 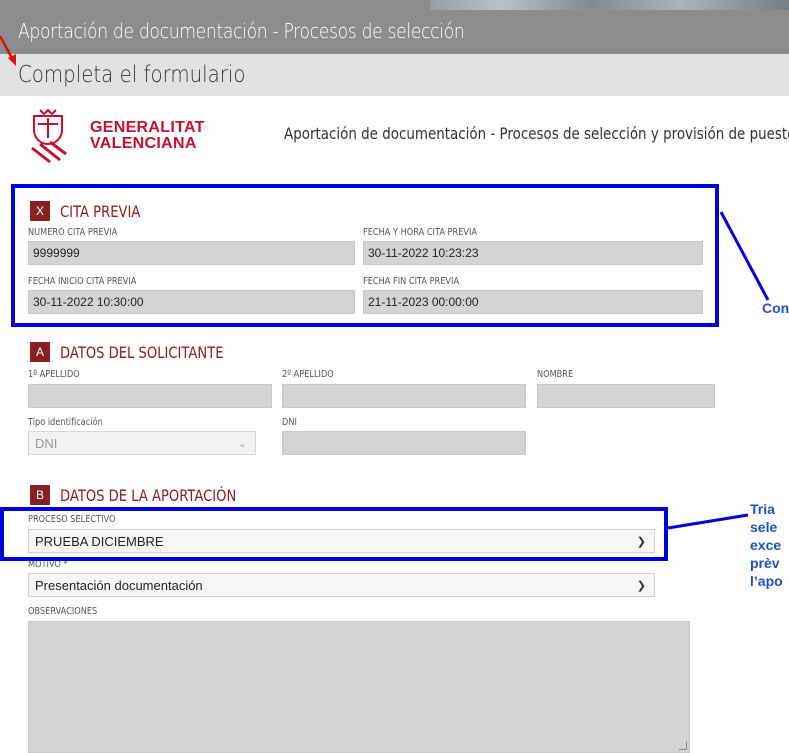 I want to click on callout-line: prèv, so click(x=765, y=563).